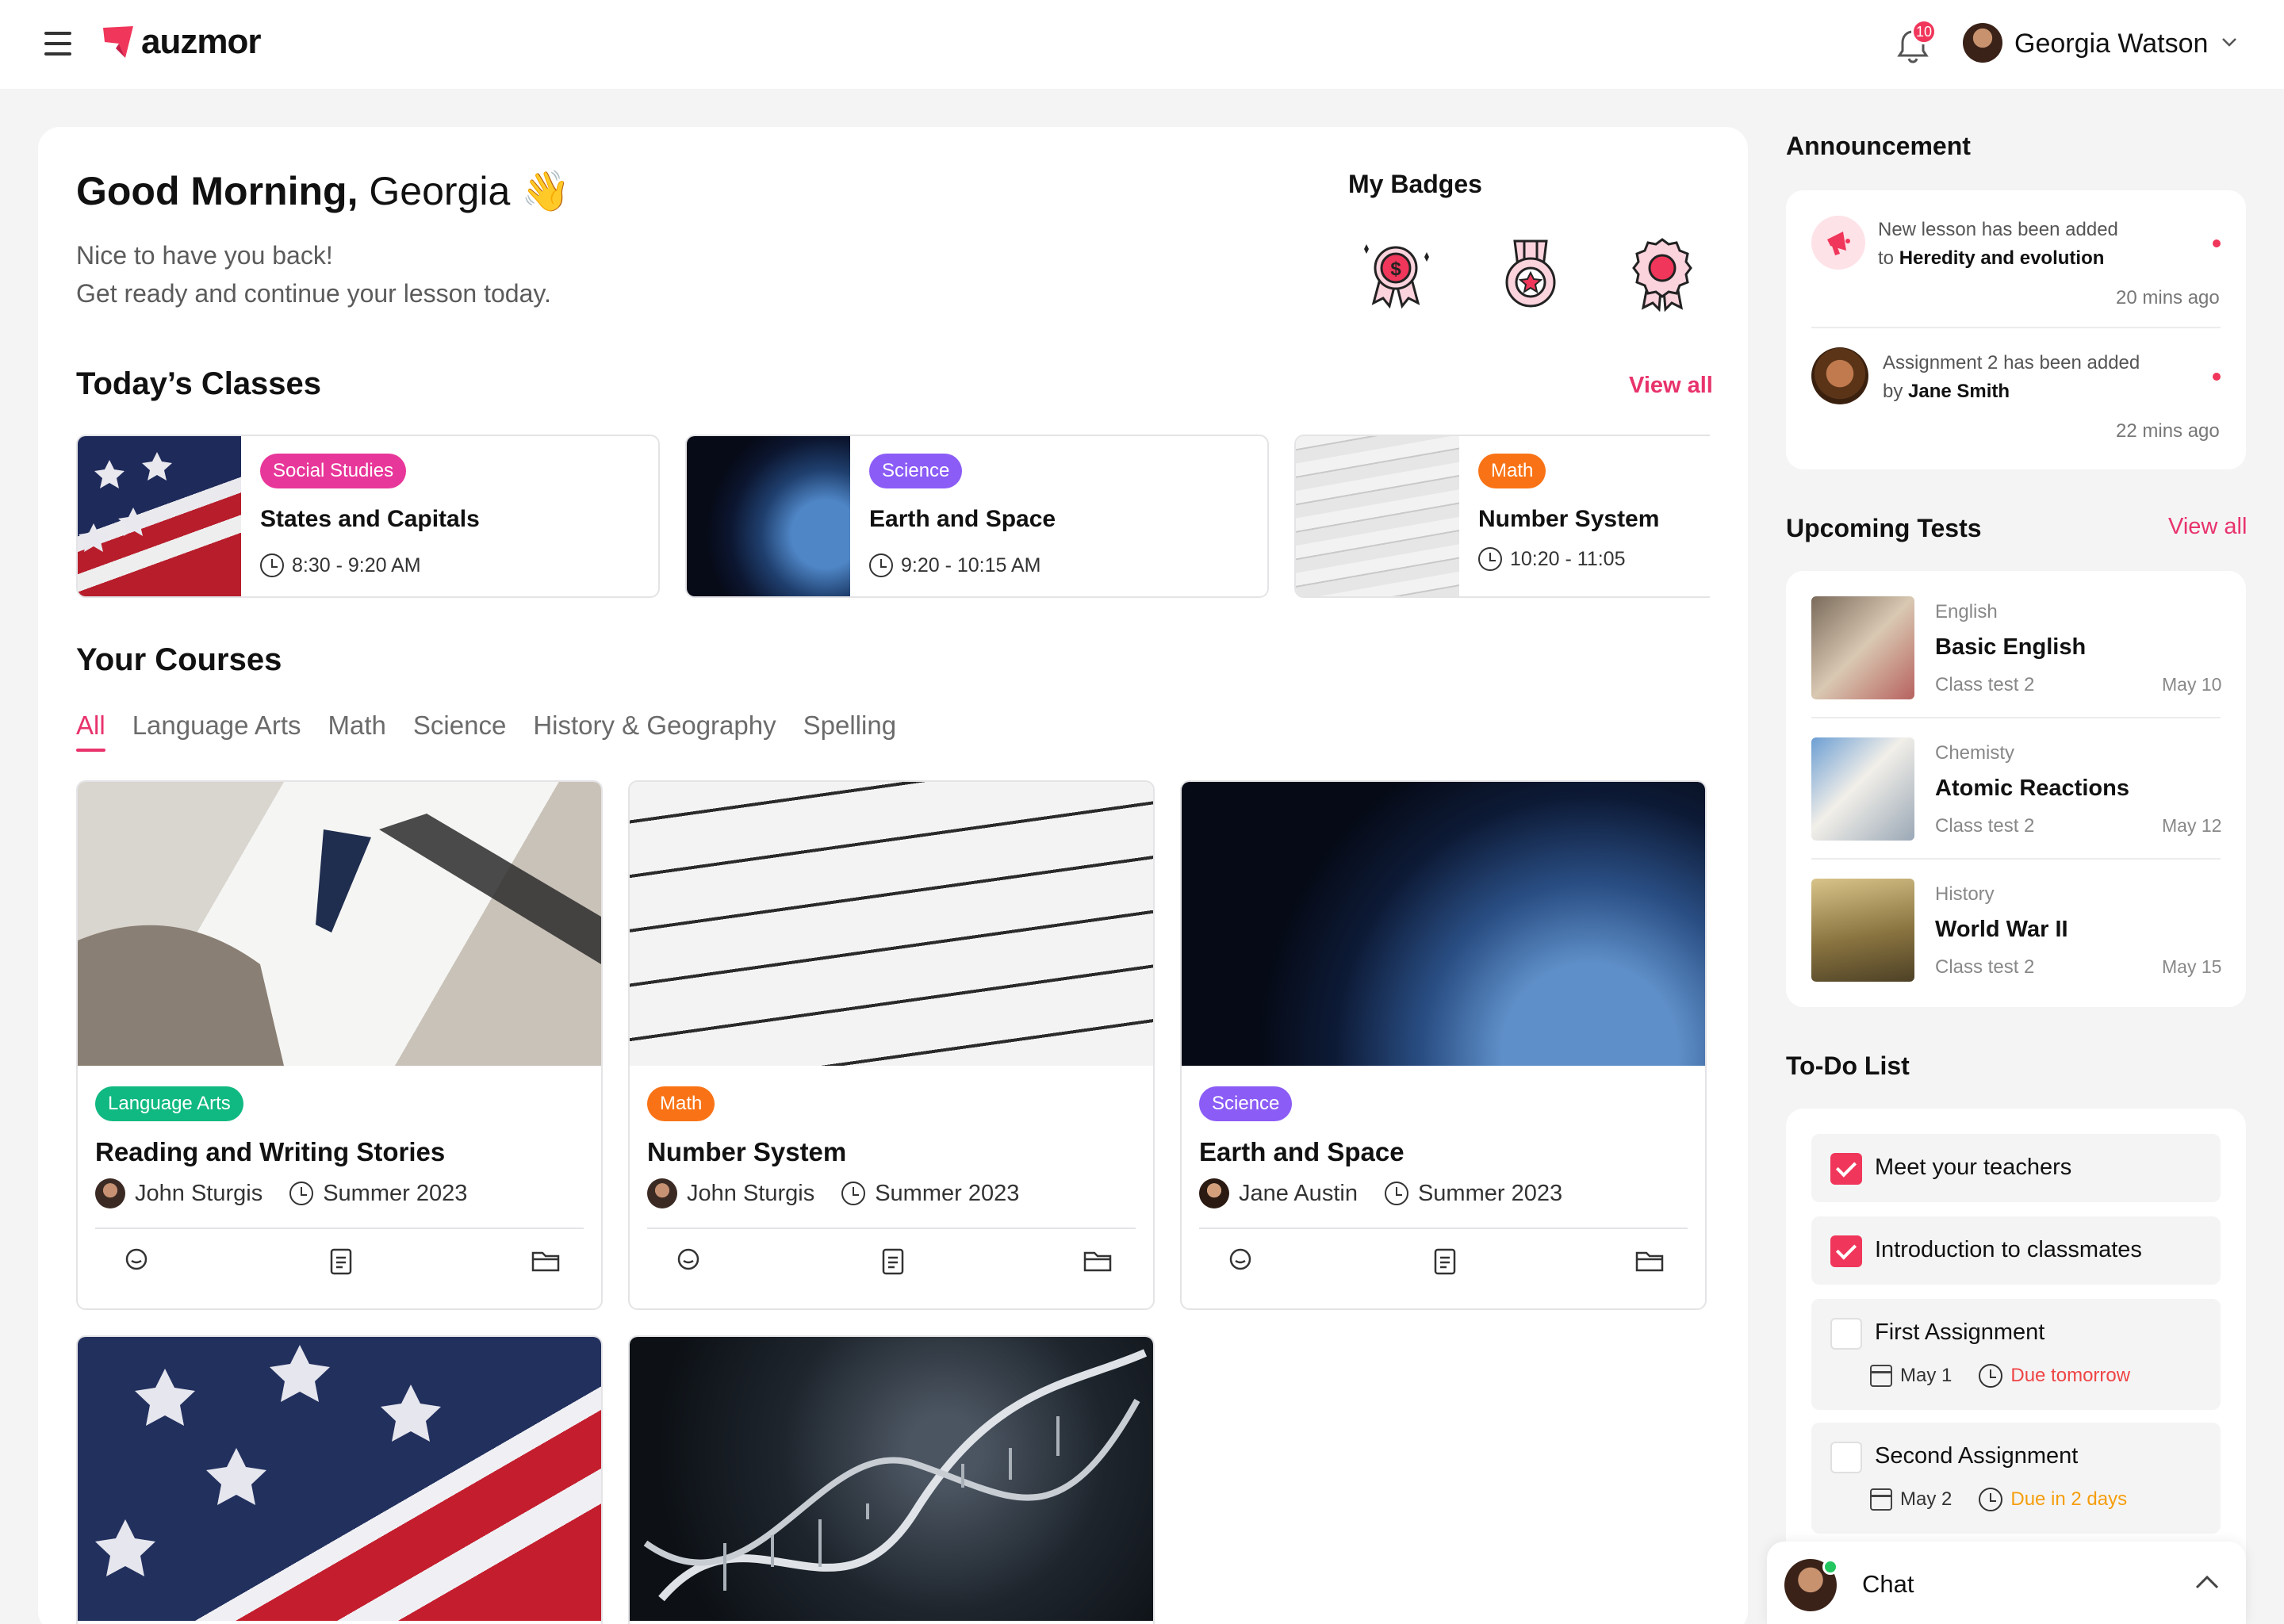 Image resolution: width=2284 pixels, height=1624 pixels. Describe the element at coordinates (1530, 272) in the screenshot. I see `star-medal-badge-icon` at that location.